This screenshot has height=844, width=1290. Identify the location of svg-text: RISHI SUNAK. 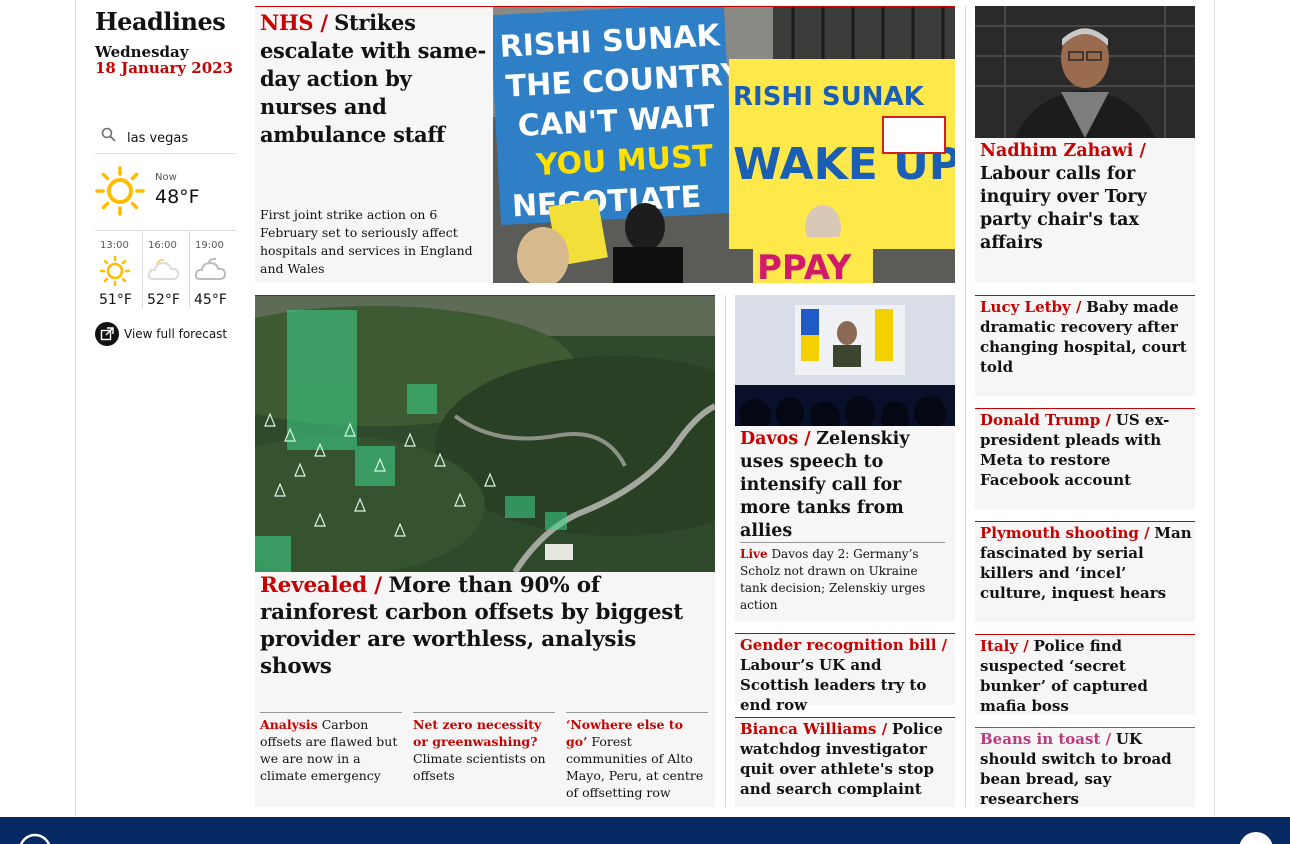
(829, 97).